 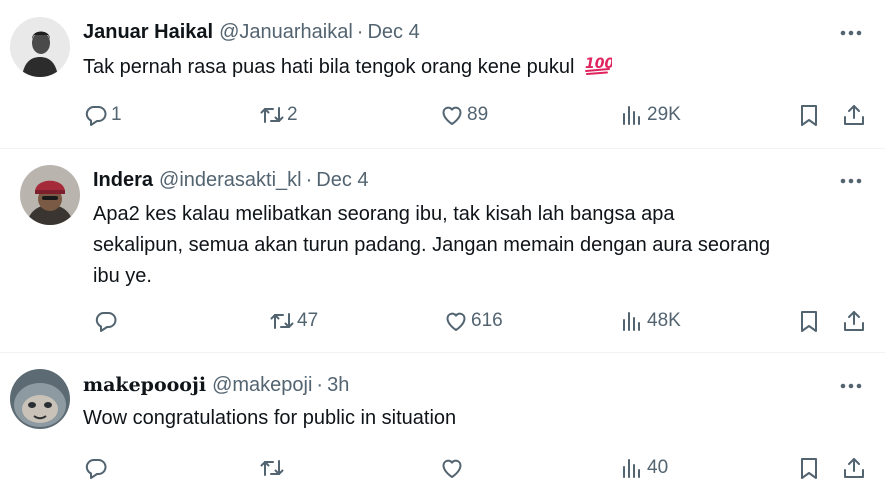 What do you see at coordinates (644, 468) in the screenshot?
I see `views-button: 40` at bounding box center [644, 468].